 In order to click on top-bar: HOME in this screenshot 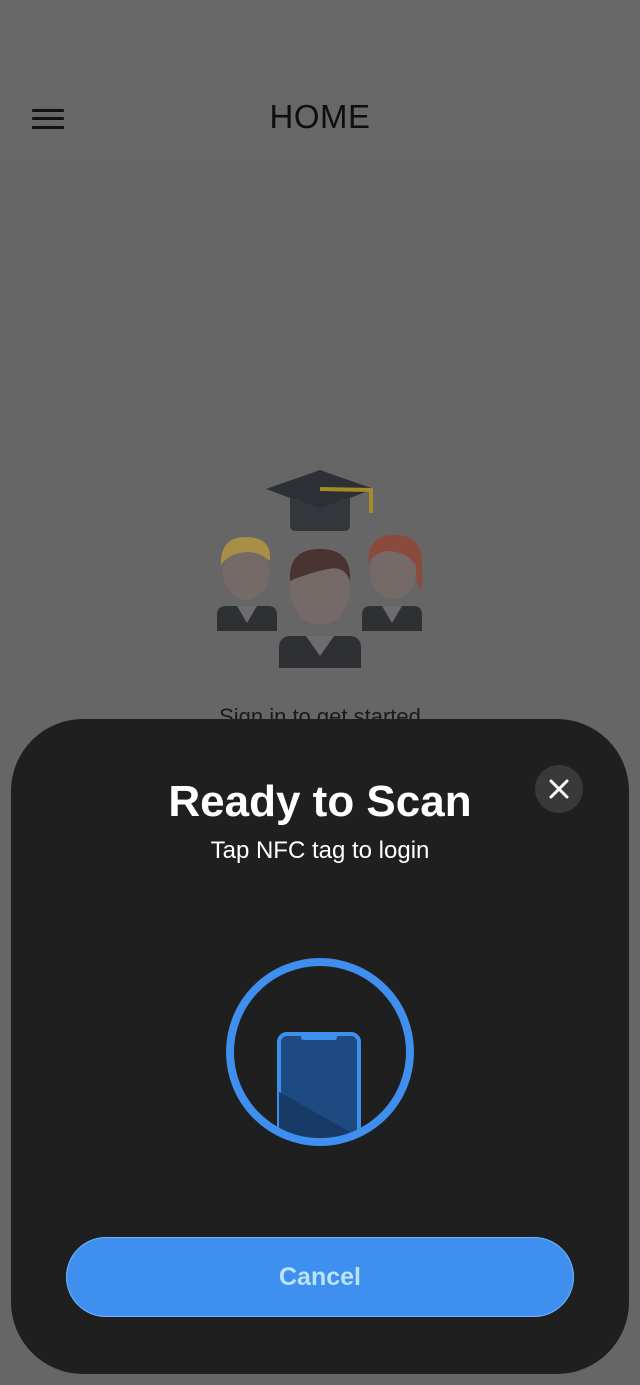, I will do `click(320, 80)`.